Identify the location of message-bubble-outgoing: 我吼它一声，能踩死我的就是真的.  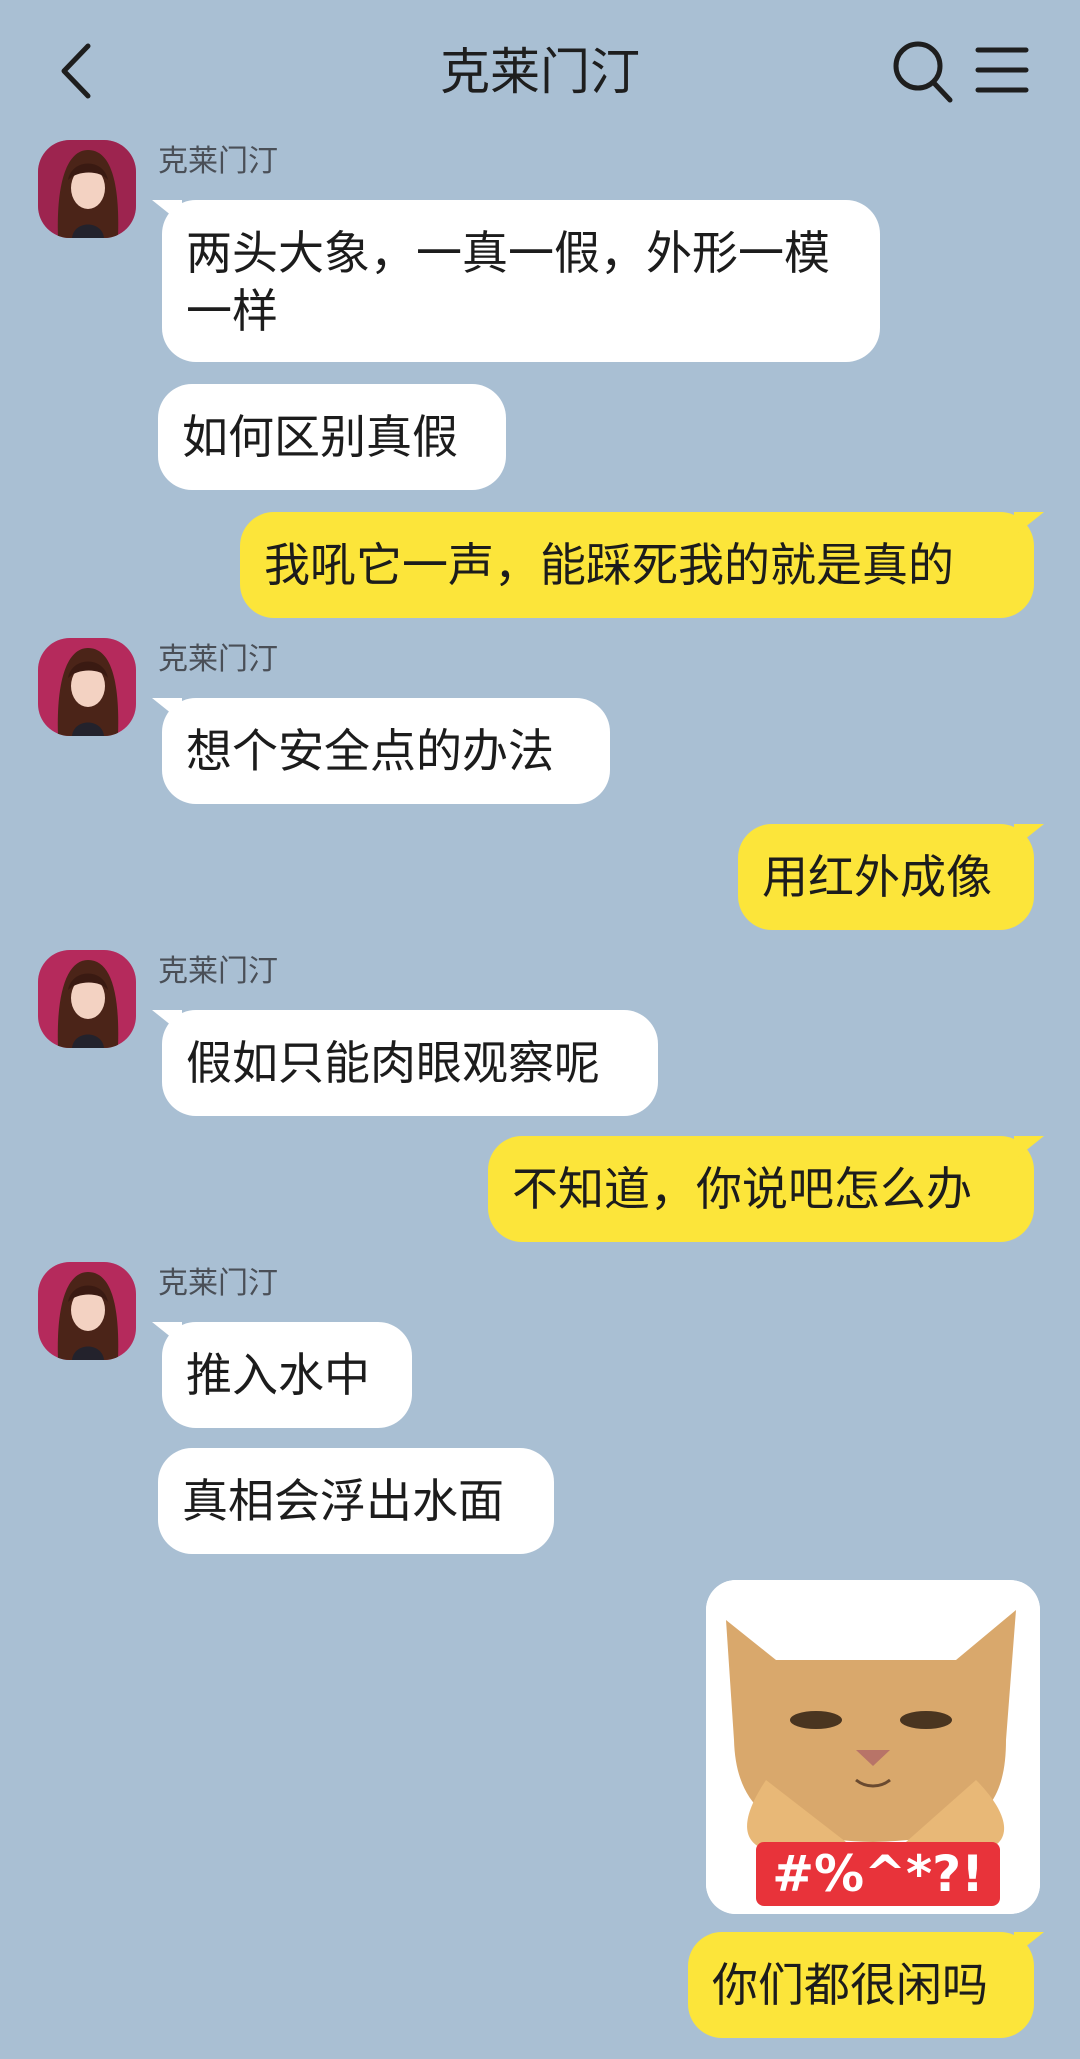
(642, 565).